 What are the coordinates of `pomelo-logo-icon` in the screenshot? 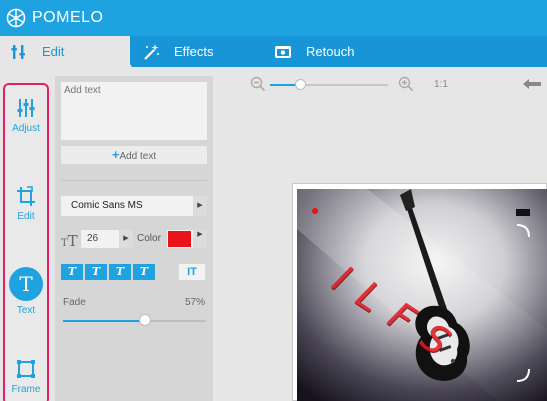 It's located at (16, 18).